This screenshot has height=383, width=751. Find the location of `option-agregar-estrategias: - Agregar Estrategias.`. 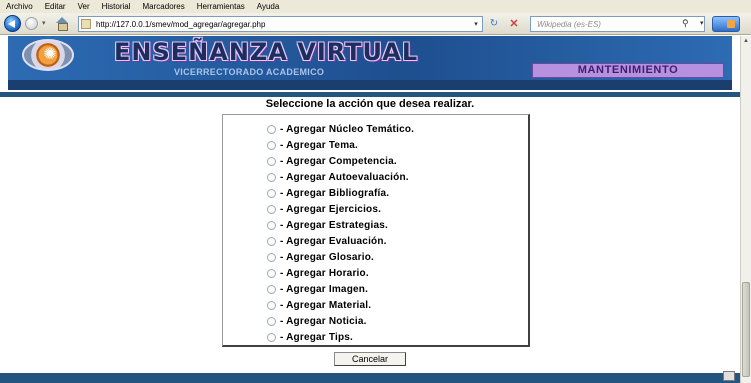

option-agregar-estrategias: - Agregar Estrategias. is located at coordinates (327, 225).